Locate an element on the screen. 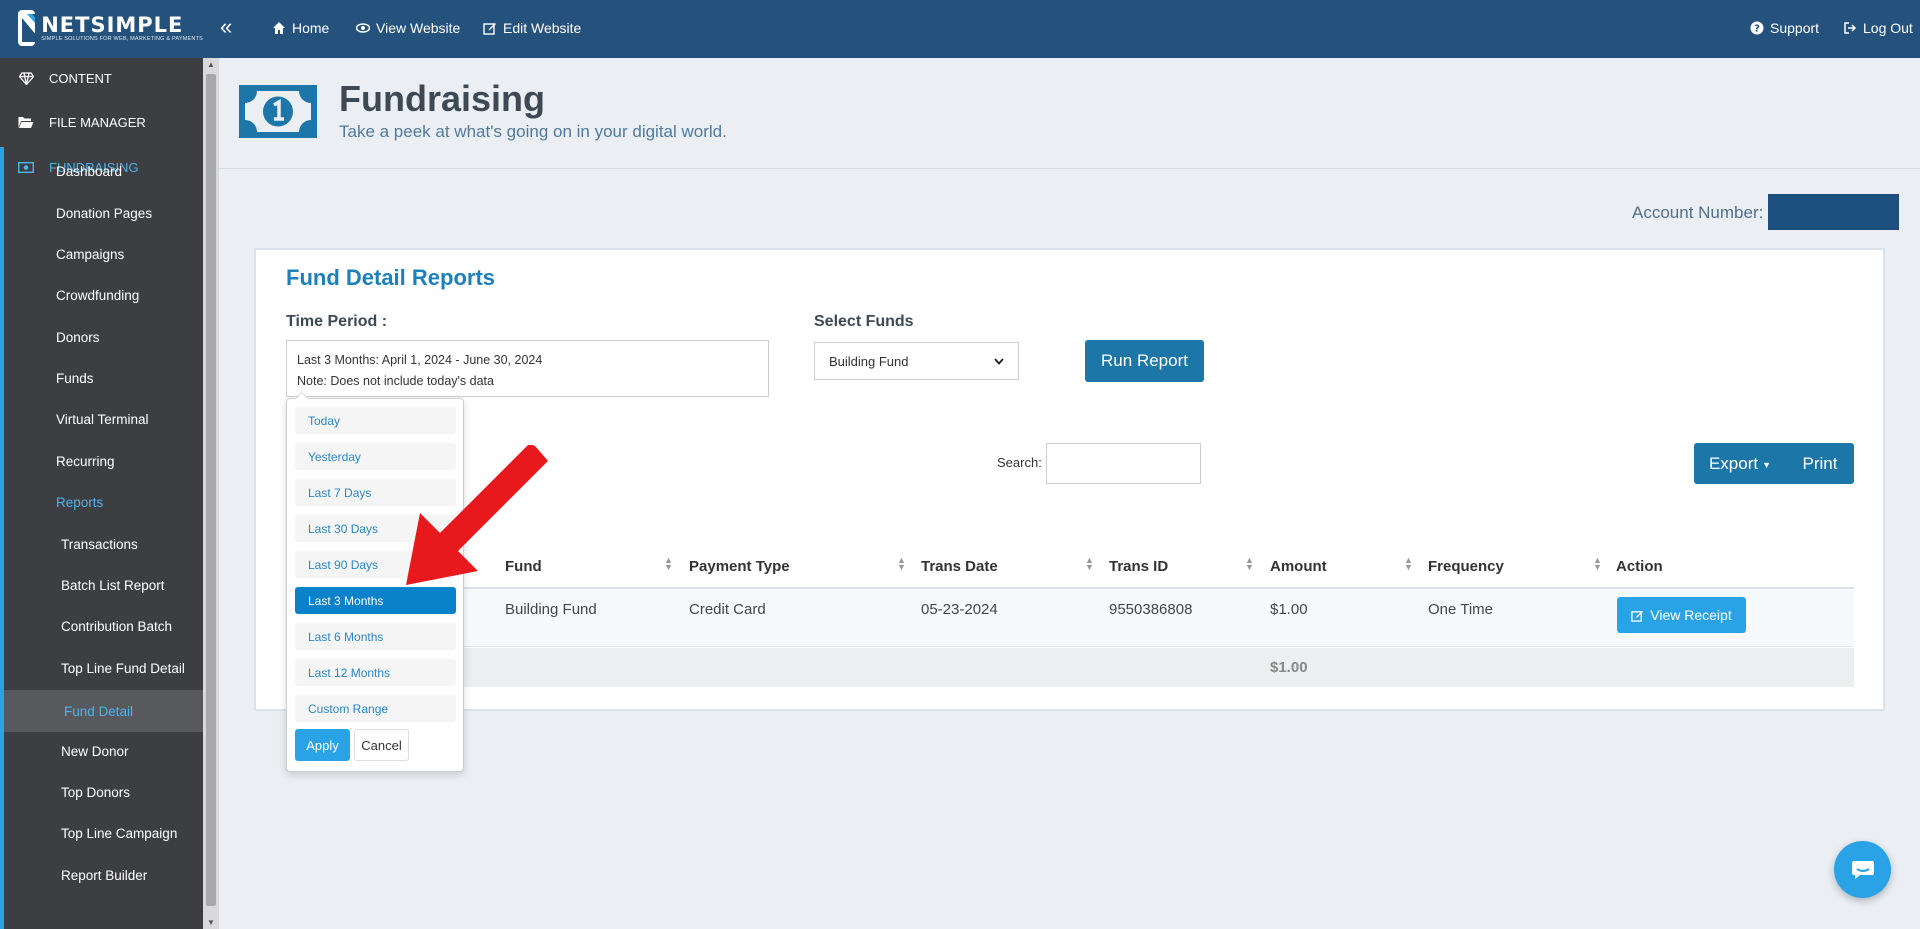 The image size is (1920, 929). sidebar-item-label: Donation Pages is located at coordinates (104, 213).